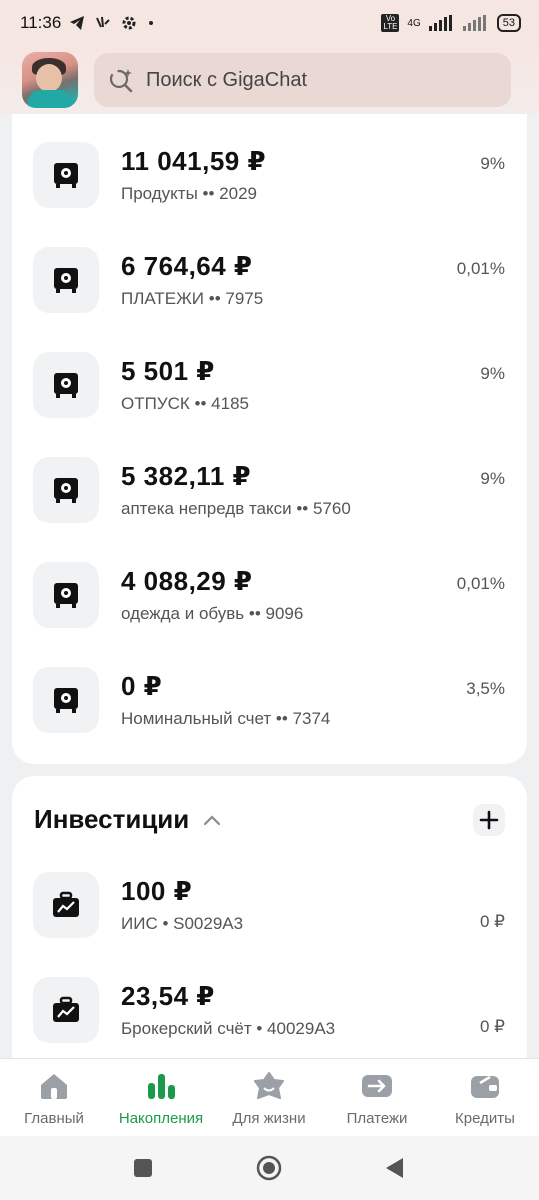 Image resolution: width=539 pixels, height=1200 pixels. I want to click on investment-account-row: 100 ₽ ИИС • S0029A3 0 ₽, so click(269, 924).